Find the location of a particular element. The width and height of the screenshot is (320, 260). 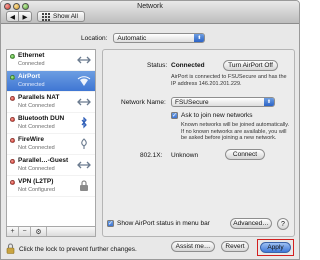

ask-join-checkbox: ✓ is located at coordinates (174, 115).